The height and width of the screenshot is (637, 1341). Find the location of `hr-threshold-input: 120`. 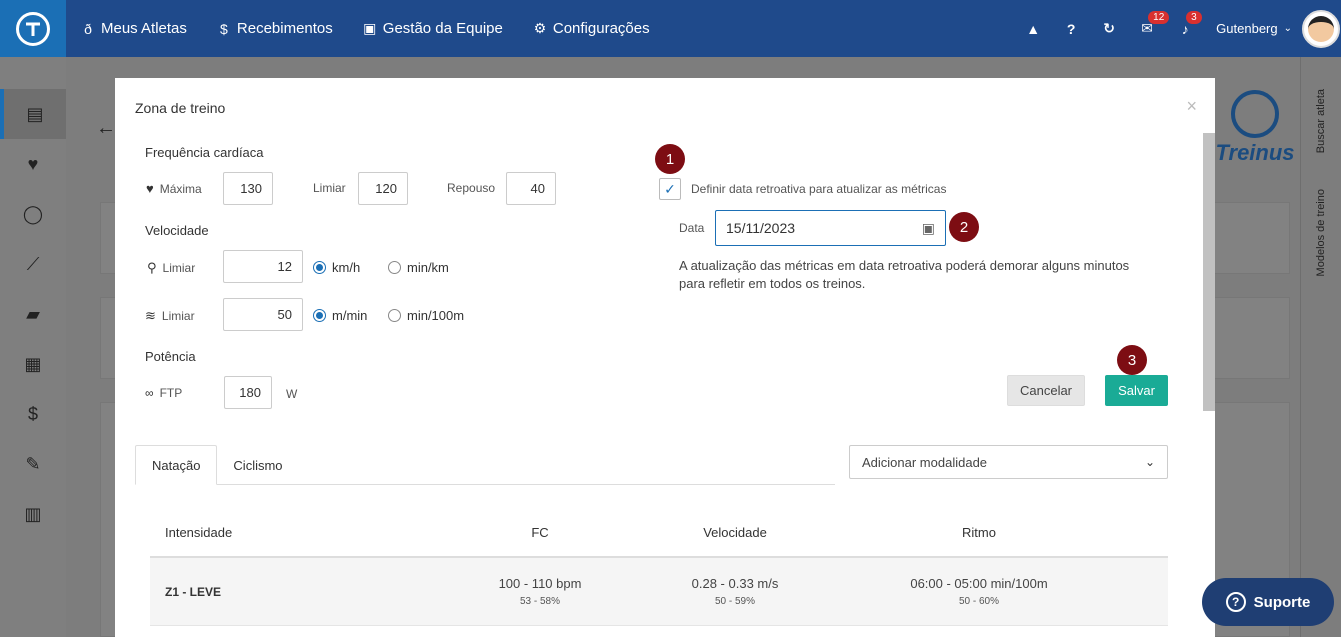

hr-threshold-input: 120 is located at coordinates (383, 188).